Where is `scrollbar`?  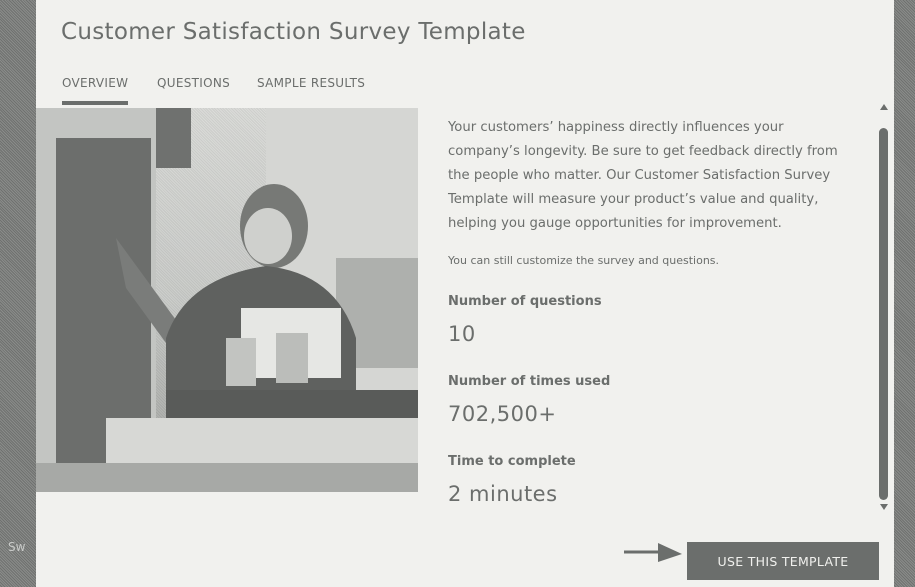
scrollbar is located at coordinates (884, 310).